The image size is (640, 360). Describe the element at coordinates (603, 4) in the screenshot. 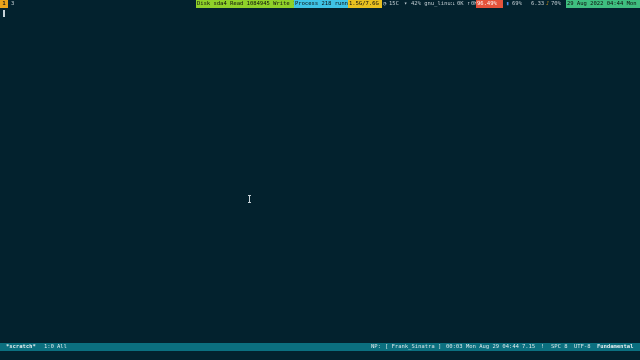

I see `clock: 29 Aug 2022 04:44 Mon` at that location.